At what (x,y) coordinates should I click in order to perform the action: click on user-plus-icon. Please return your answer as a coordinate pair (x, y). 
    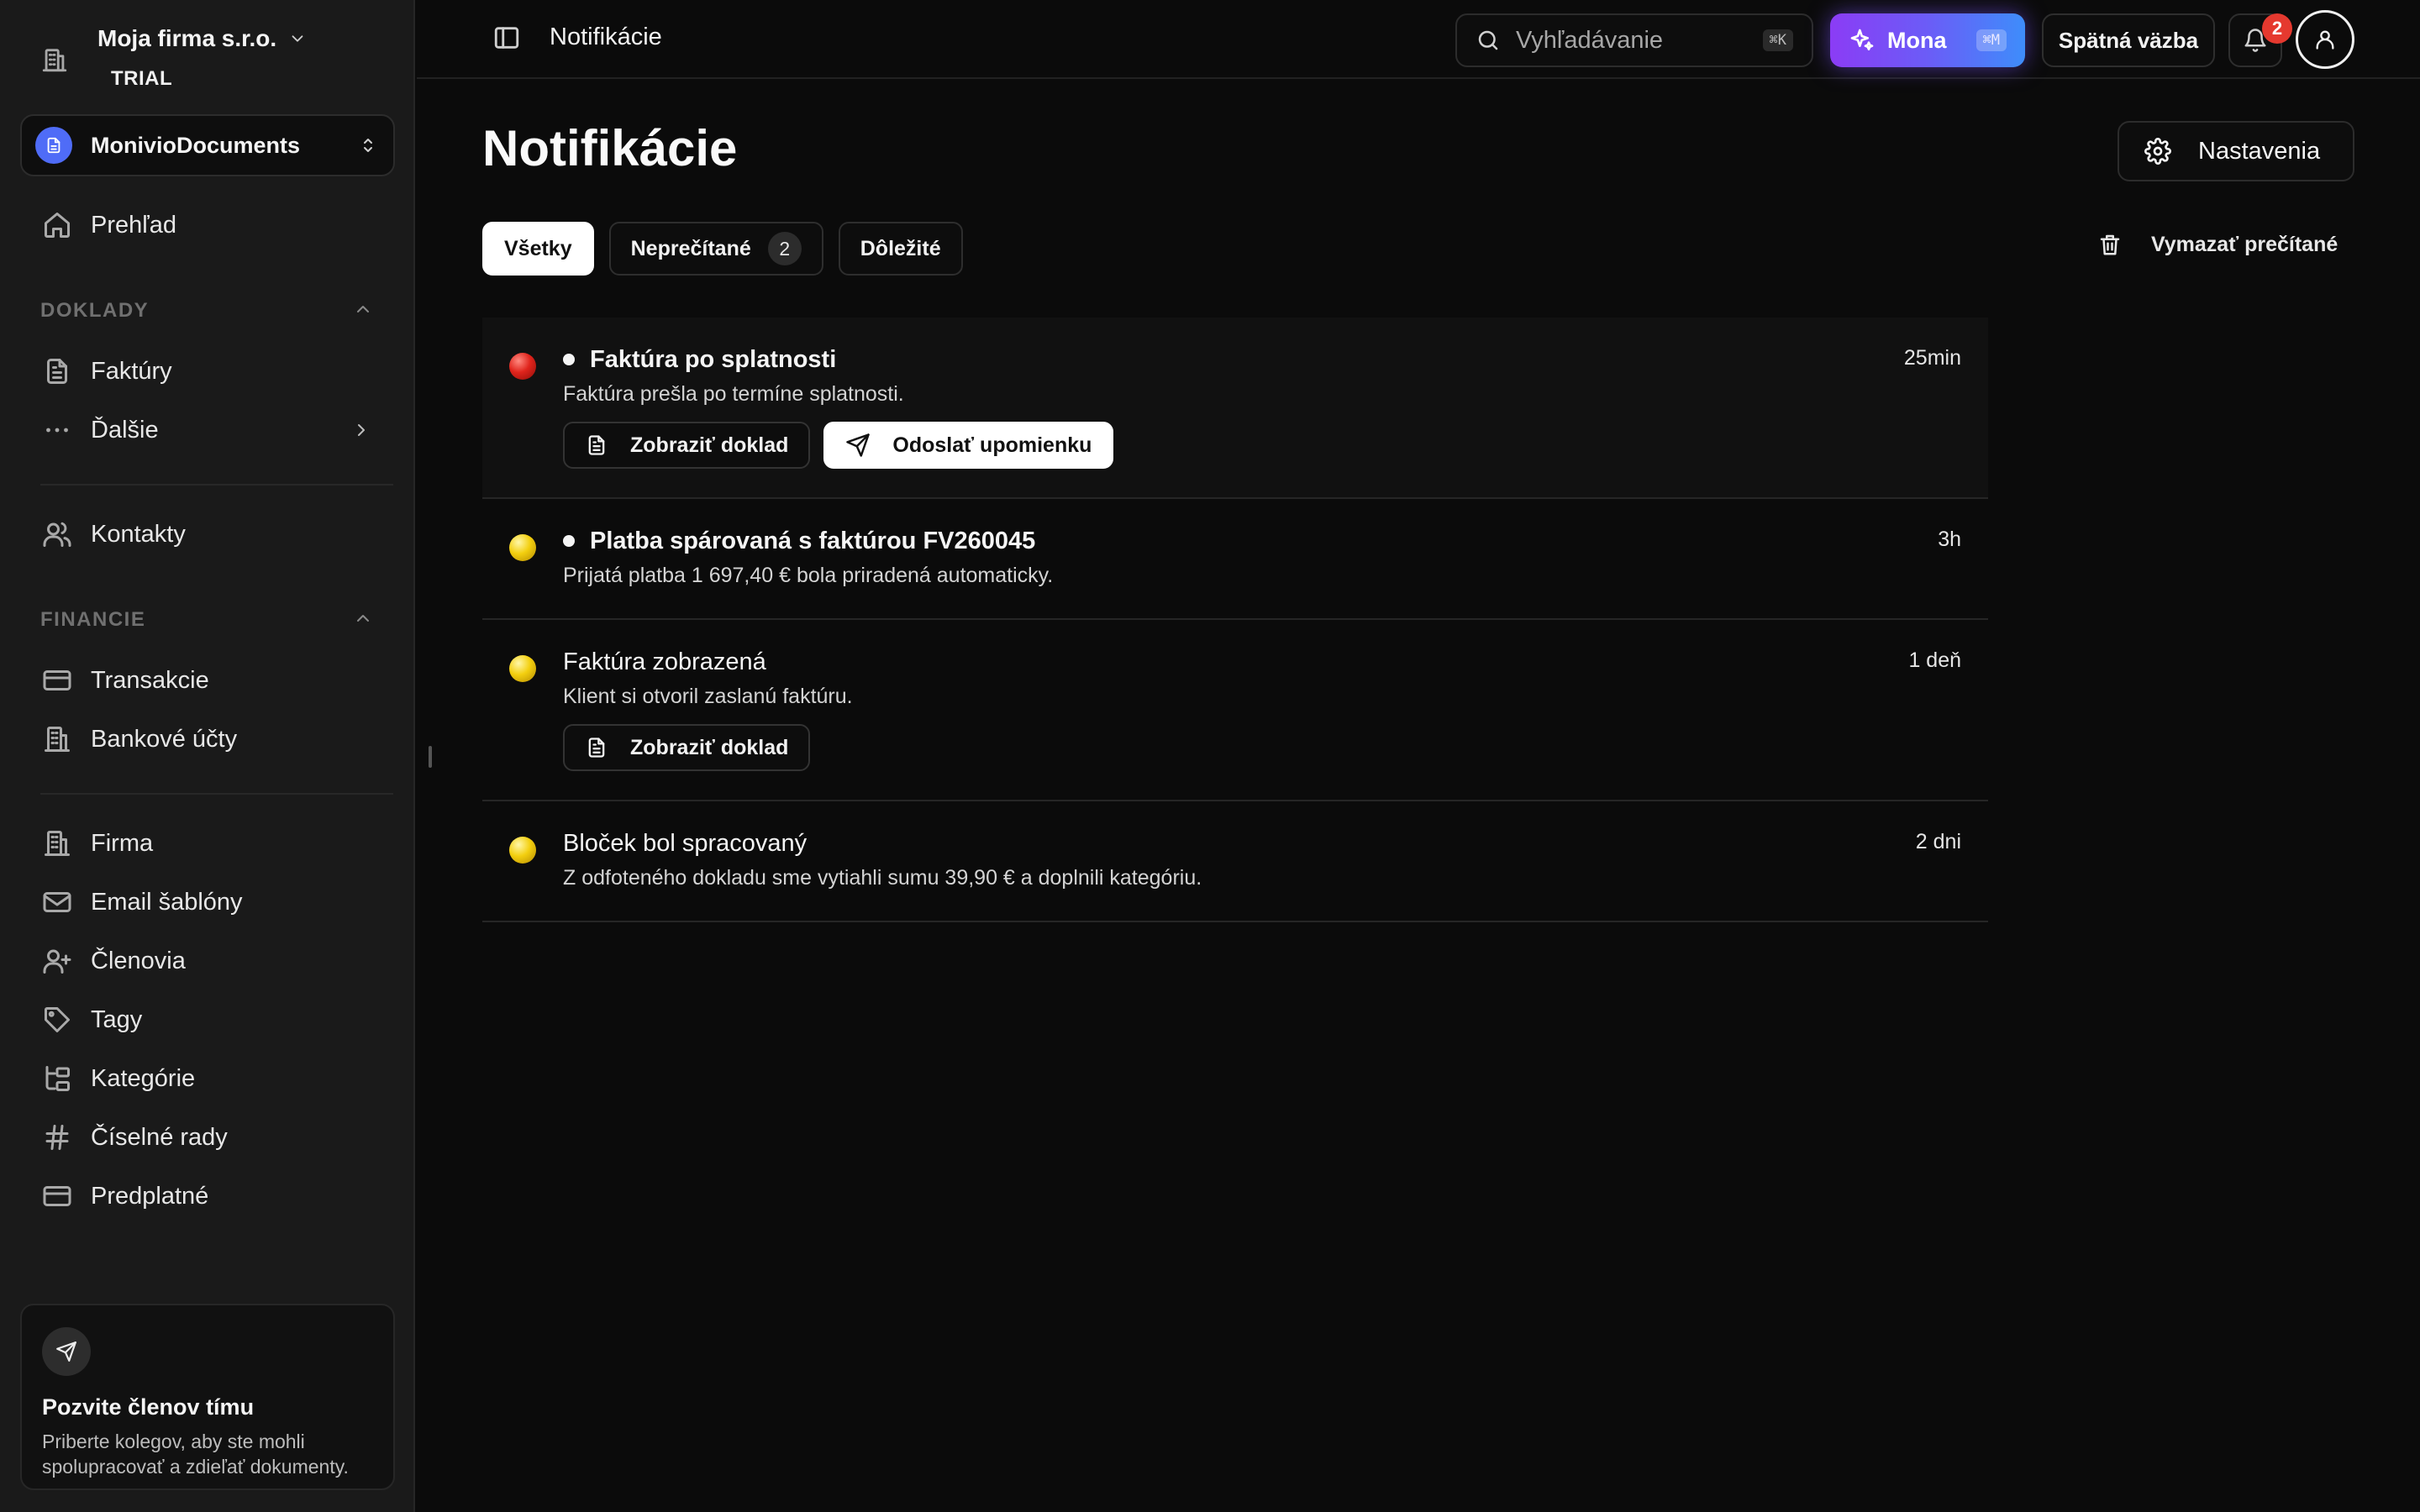
    Looking at the image, I should click on (57, 961).